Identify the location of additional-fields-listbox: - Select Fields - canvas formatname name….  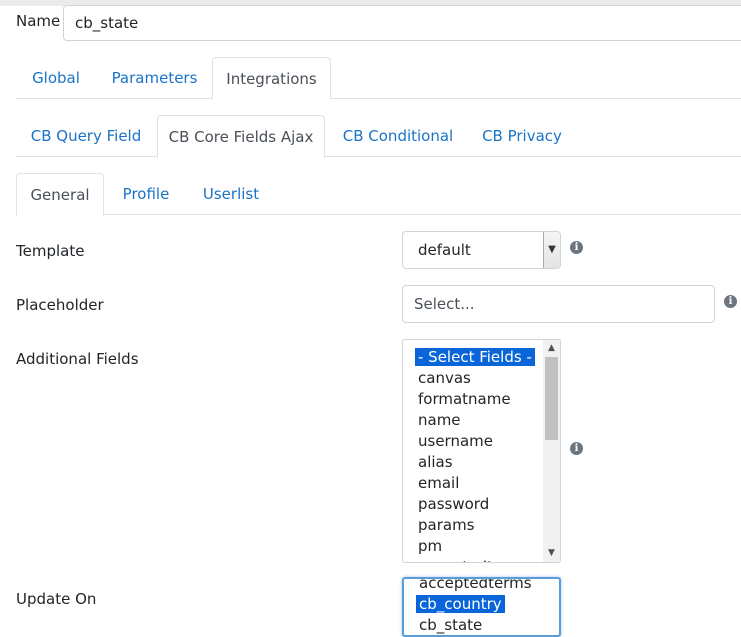
(481, 451).